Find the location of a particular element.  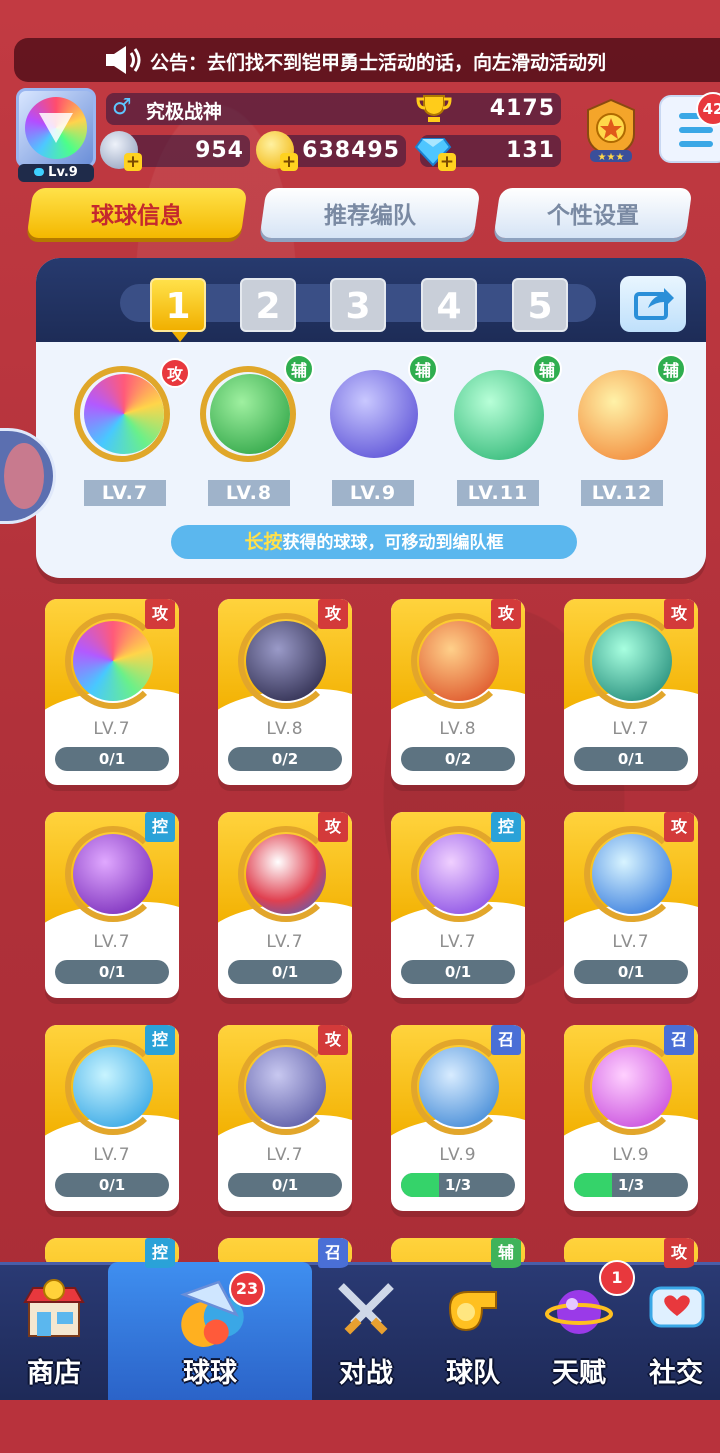

card-progress-bar: 0/2 is located at coordinates (458, 759).